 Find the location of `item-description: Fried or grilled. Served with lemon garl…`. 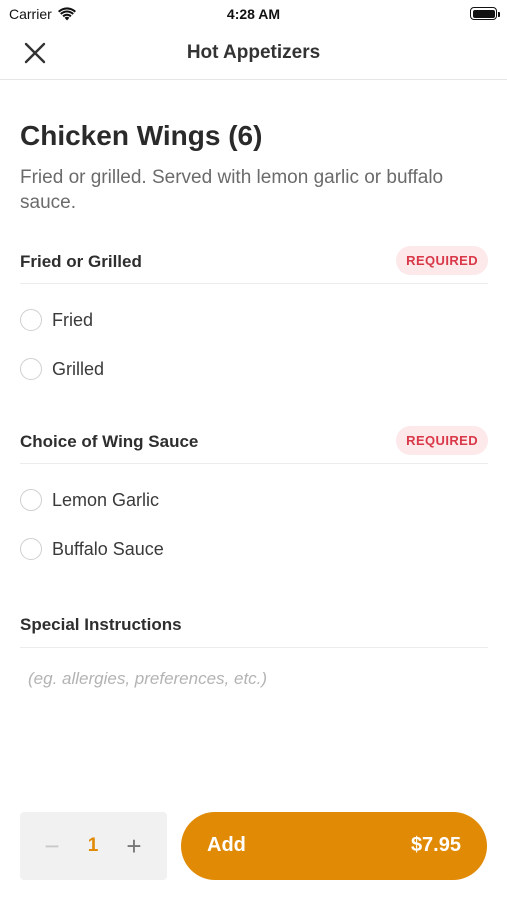

item-description: Fried or grilled. Served with lemon garl… is located at coordinates (232, 190).